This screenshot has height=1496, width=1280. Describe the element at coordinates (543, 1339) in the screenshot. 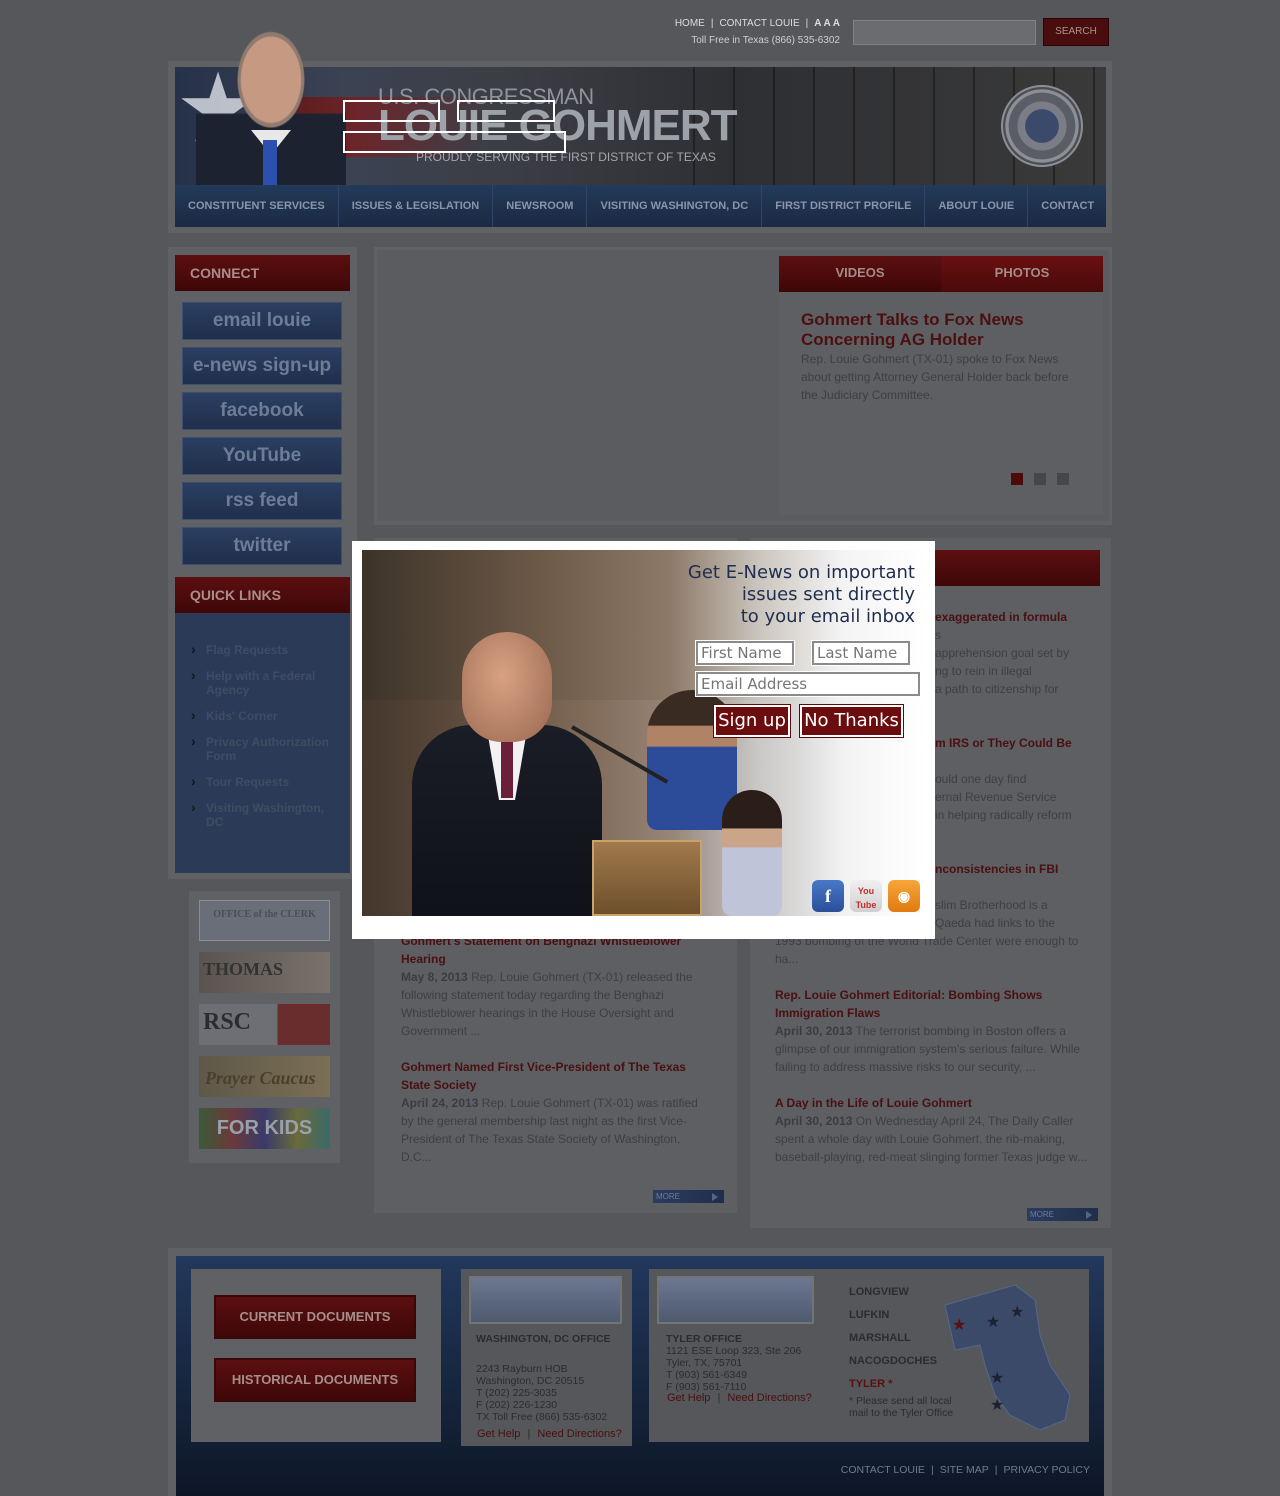

I see `dc-office-title: WASHINGTON, DC OFFICE` at that location.